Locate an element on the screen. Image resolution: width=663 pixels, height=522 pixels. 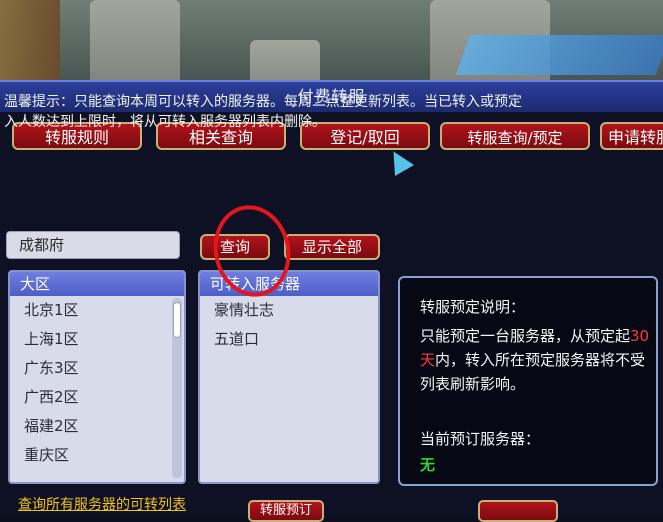
list-item: 五道口 is located at coordinates (289, 339).